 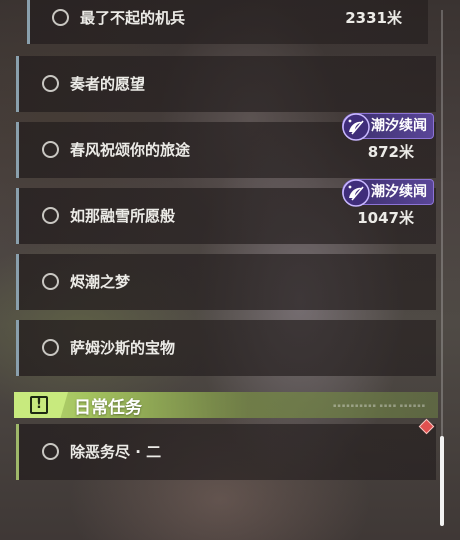 What do you see at coordinates (100, 282) in the screenshot?
I see `quest-name: 烬潮之梦` at bounding box center [100, 282].